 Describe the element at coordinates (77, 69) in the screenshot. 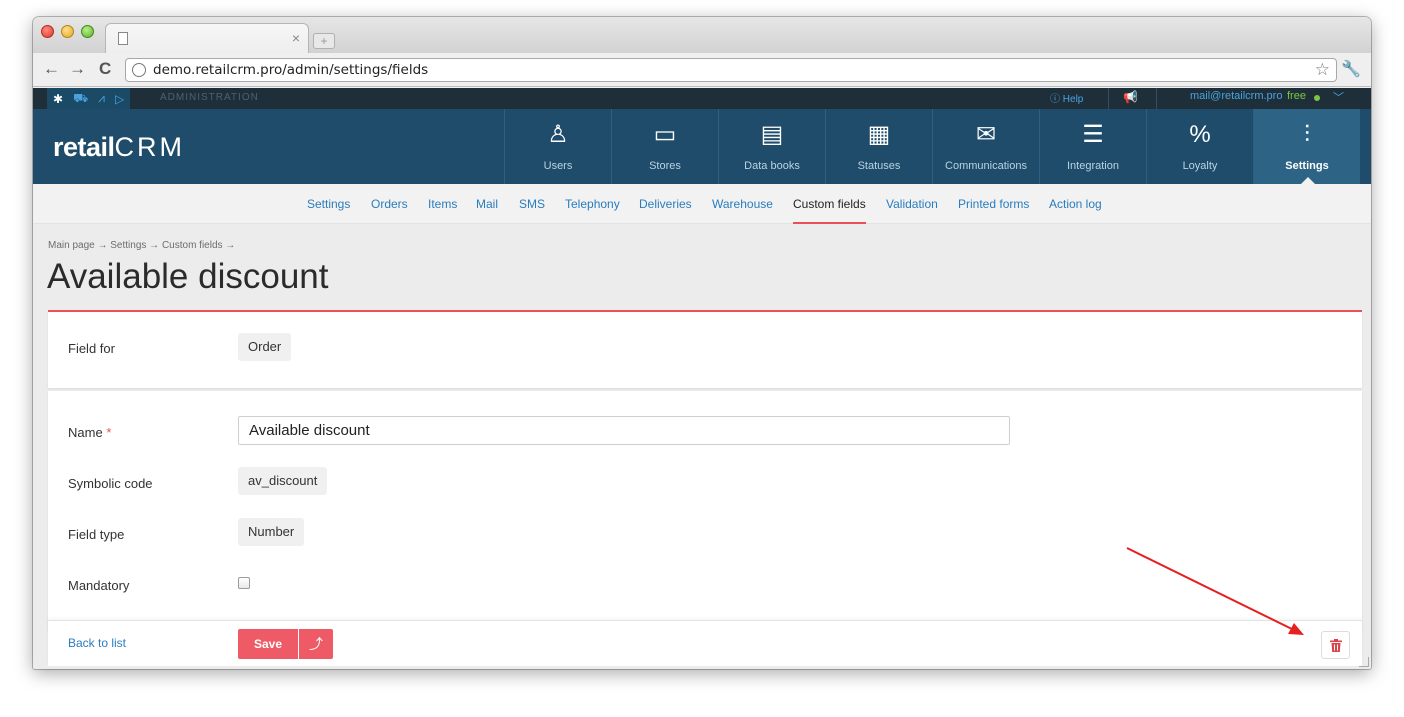

I see `forward-arrow-icon: →` at that location.